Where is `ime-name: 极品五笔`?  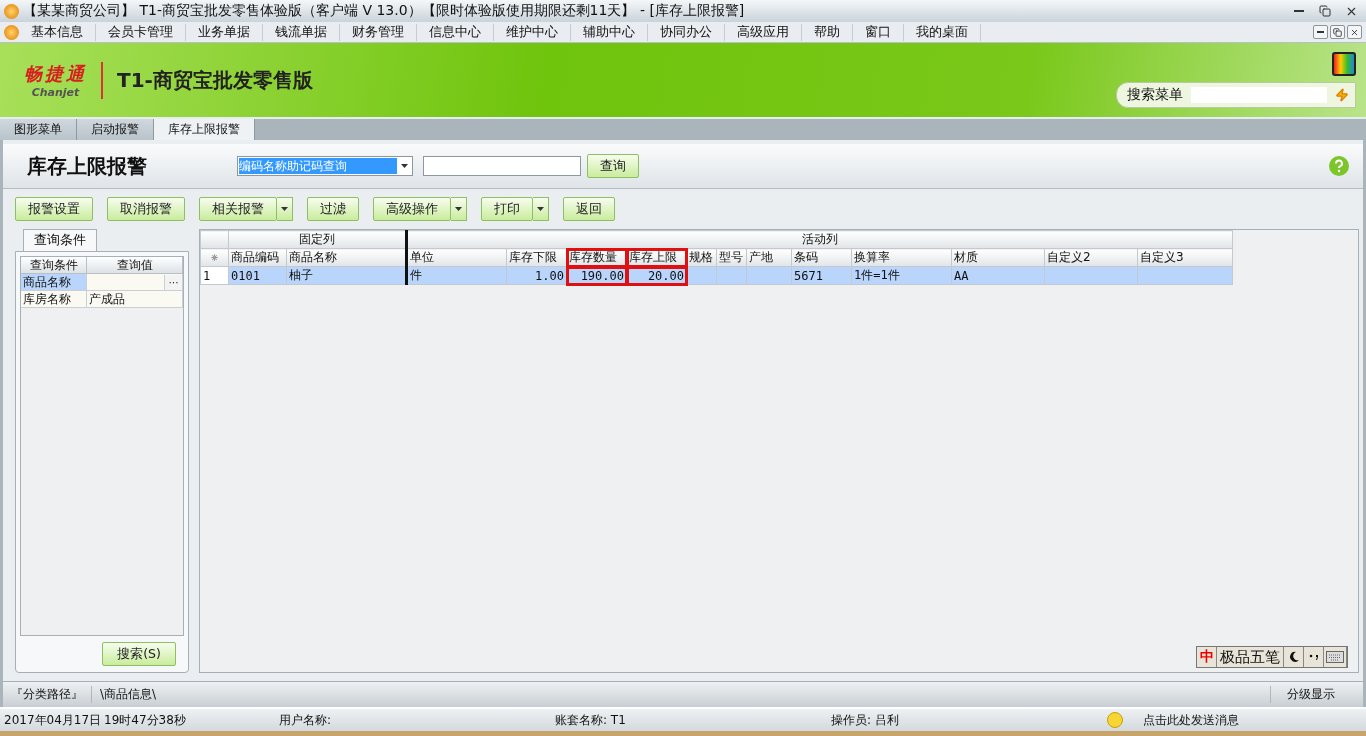 ime-name: 极品五笔 is located at coordinates (1250, 657).